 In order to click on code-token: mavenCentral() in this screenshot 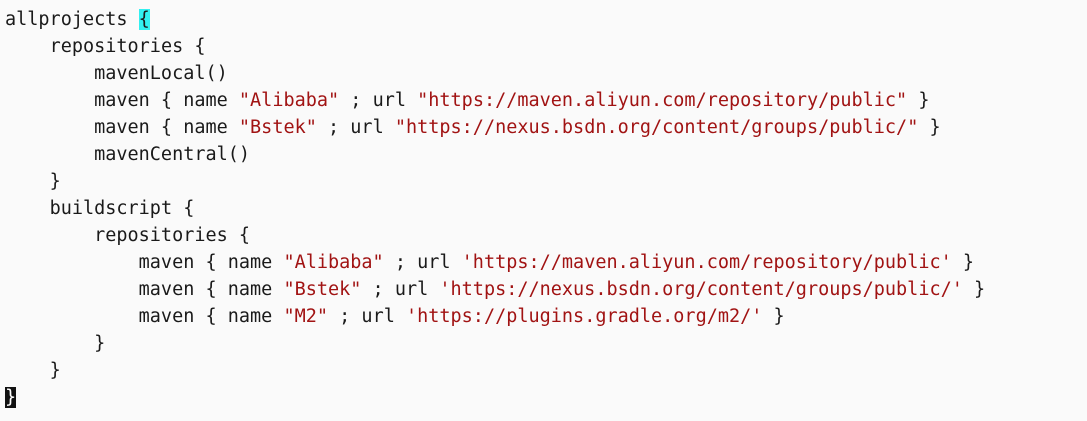, I will do `click(172, 154)`.